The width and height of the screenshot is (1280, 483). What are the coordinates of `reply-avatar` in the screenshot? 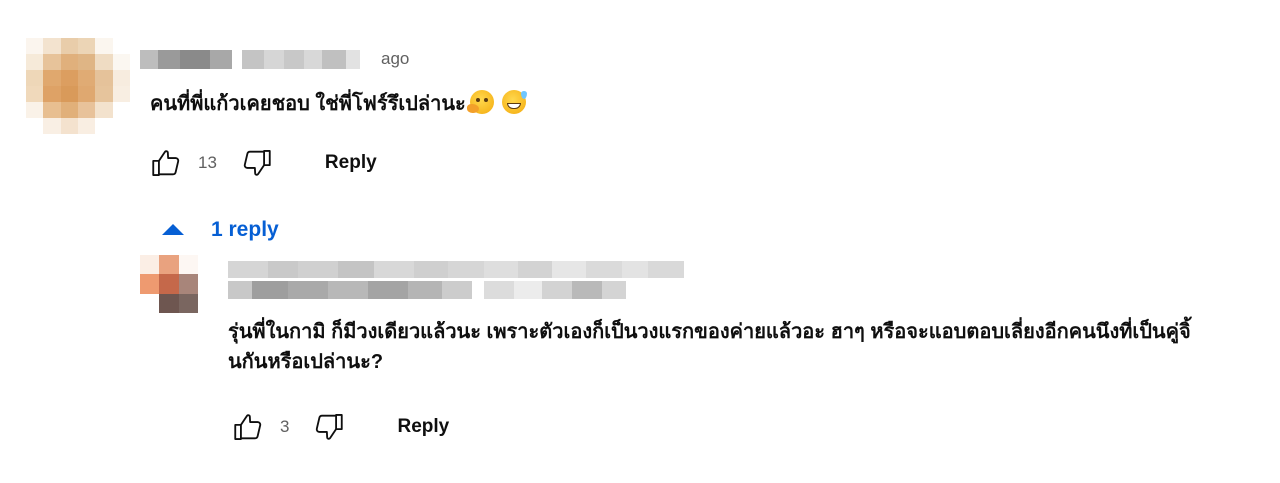 It's located at (169, 284).